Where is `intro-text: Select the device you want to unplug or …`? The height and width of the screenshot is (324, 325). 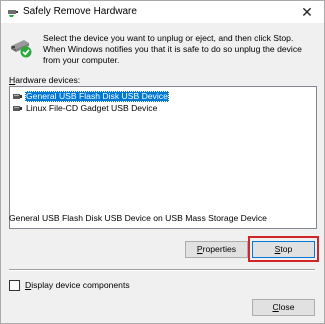 intro-text: Select the device you want to unplug or … is located at coordinates (172, 49).